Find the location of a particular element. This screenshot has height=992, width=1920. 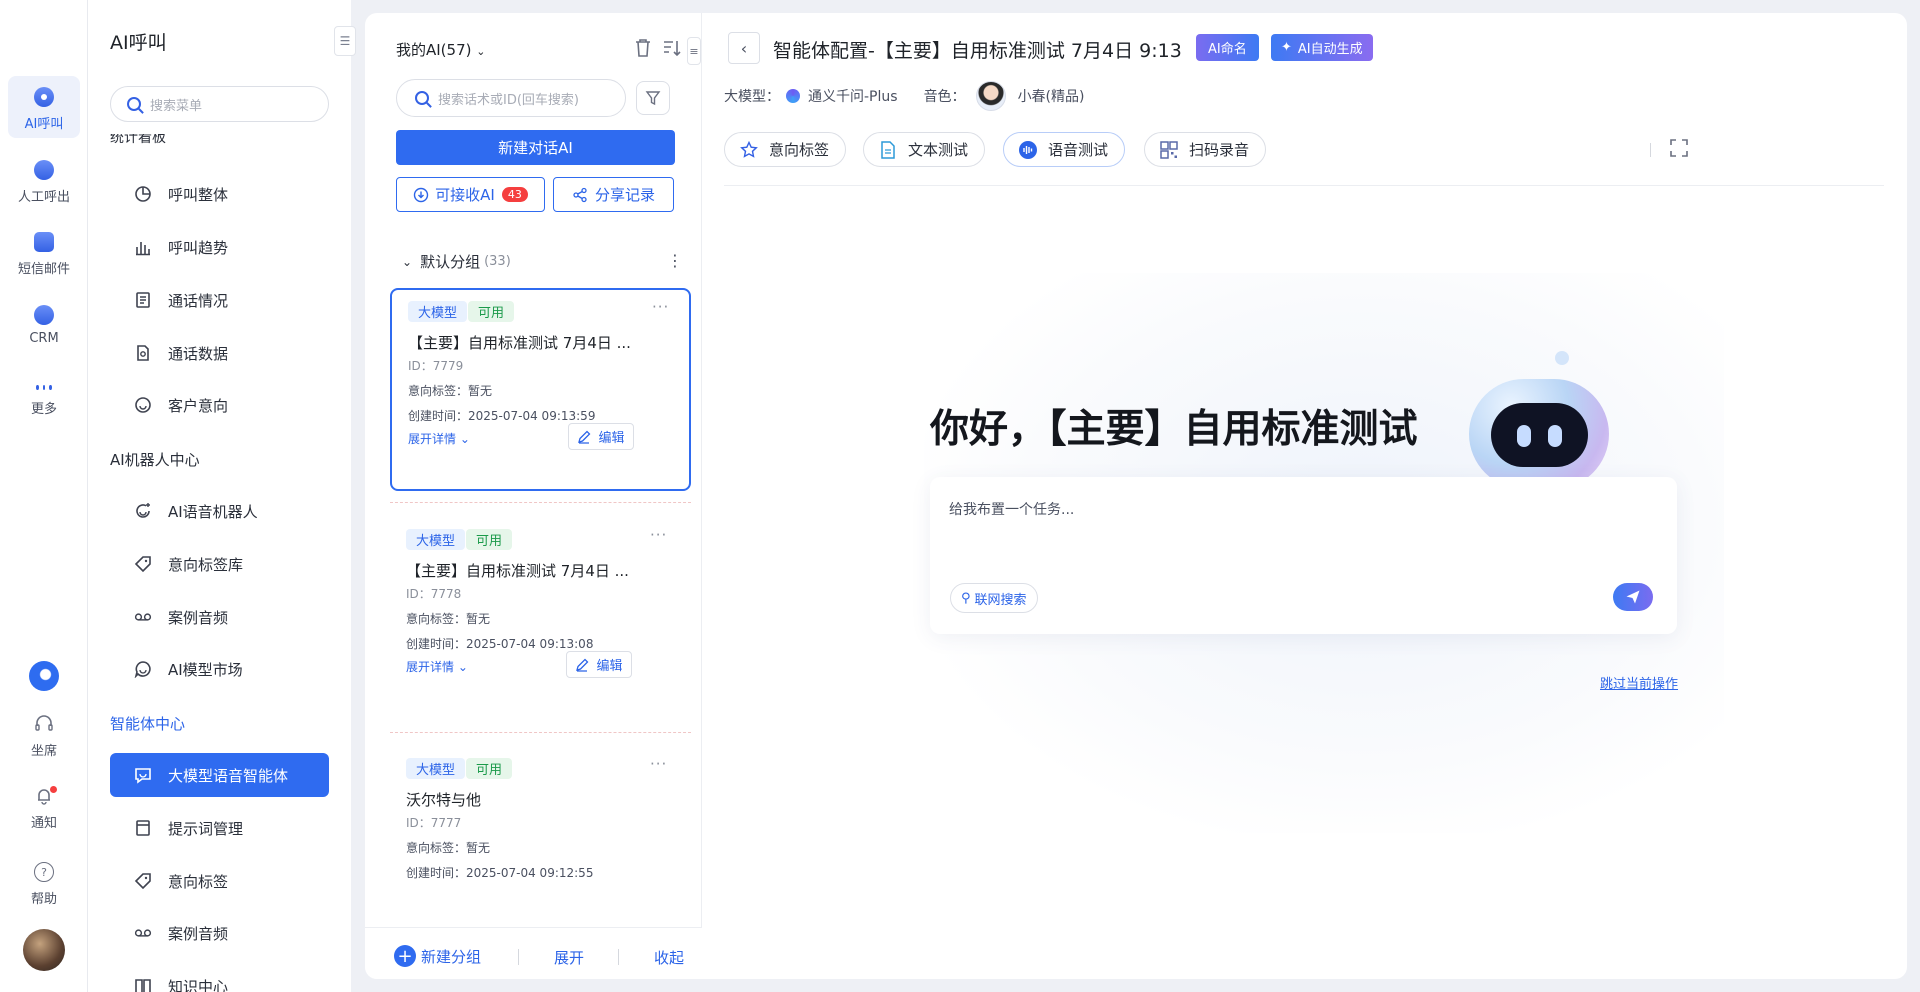

group-more-icon: ⋮ is located at coordinates (675, 260).